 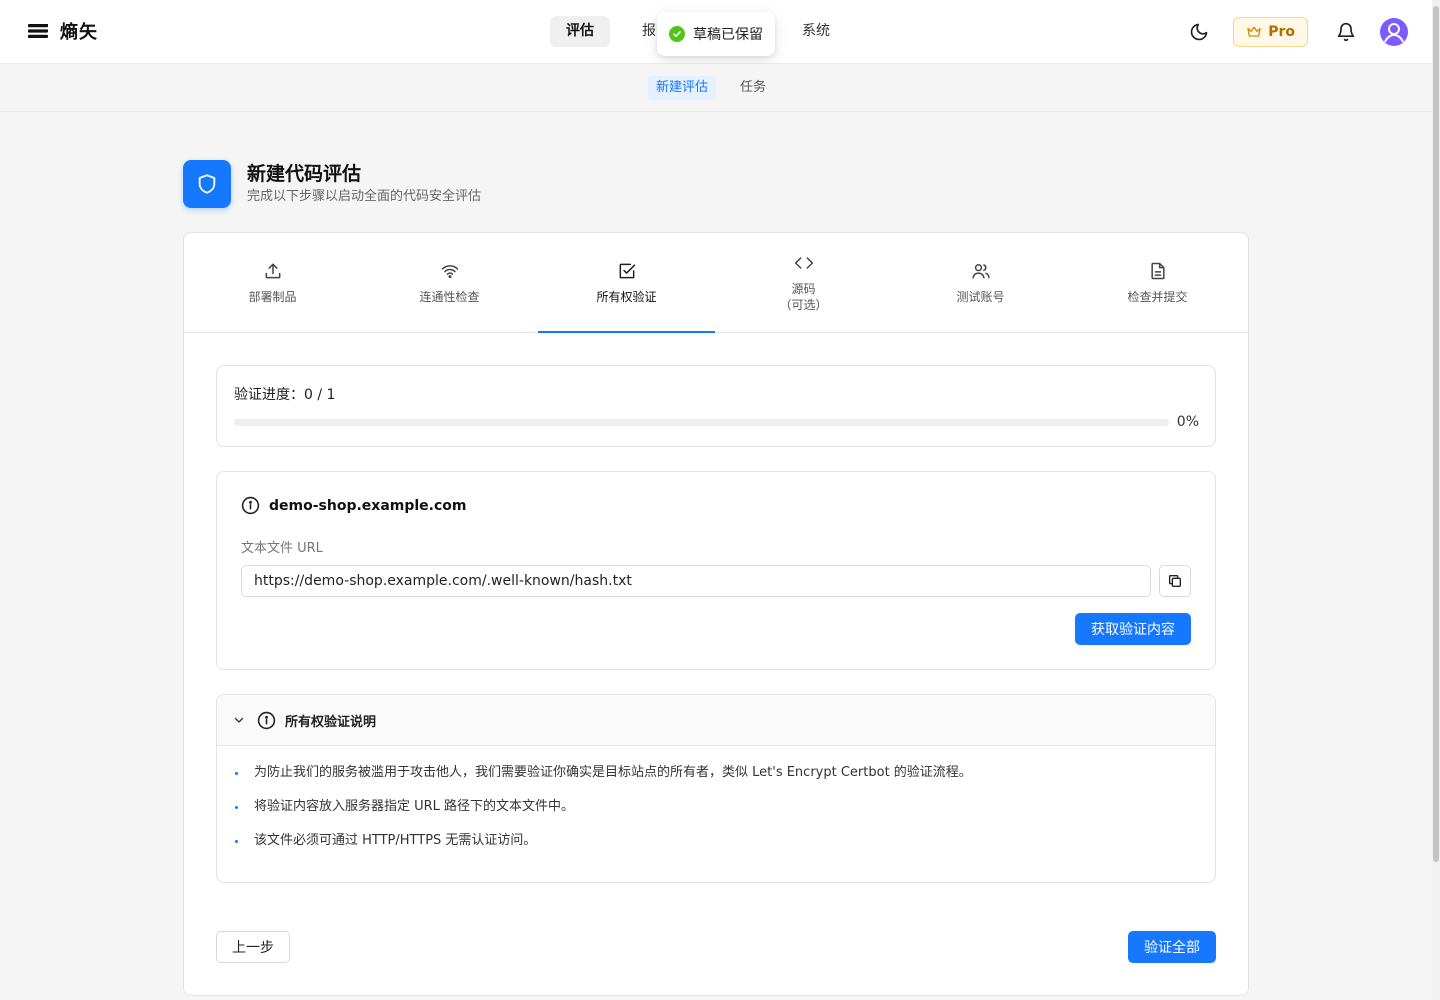 What do you see at coordinates (803, 304) in the screenshot?
I see `step-label-optional: （可选）` at bounding box center [803, 304].